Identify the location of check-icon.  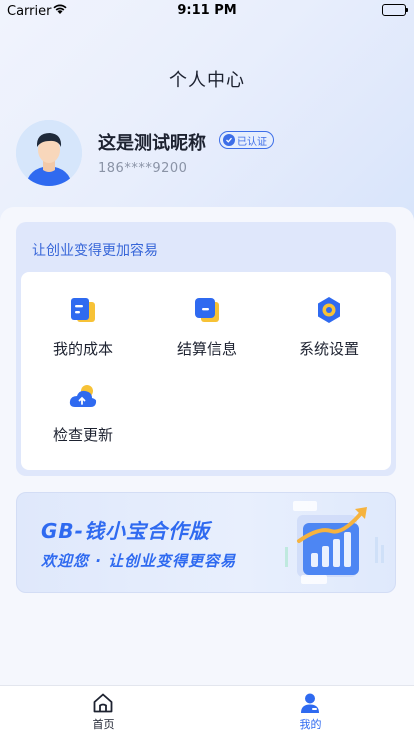
(229, 140).